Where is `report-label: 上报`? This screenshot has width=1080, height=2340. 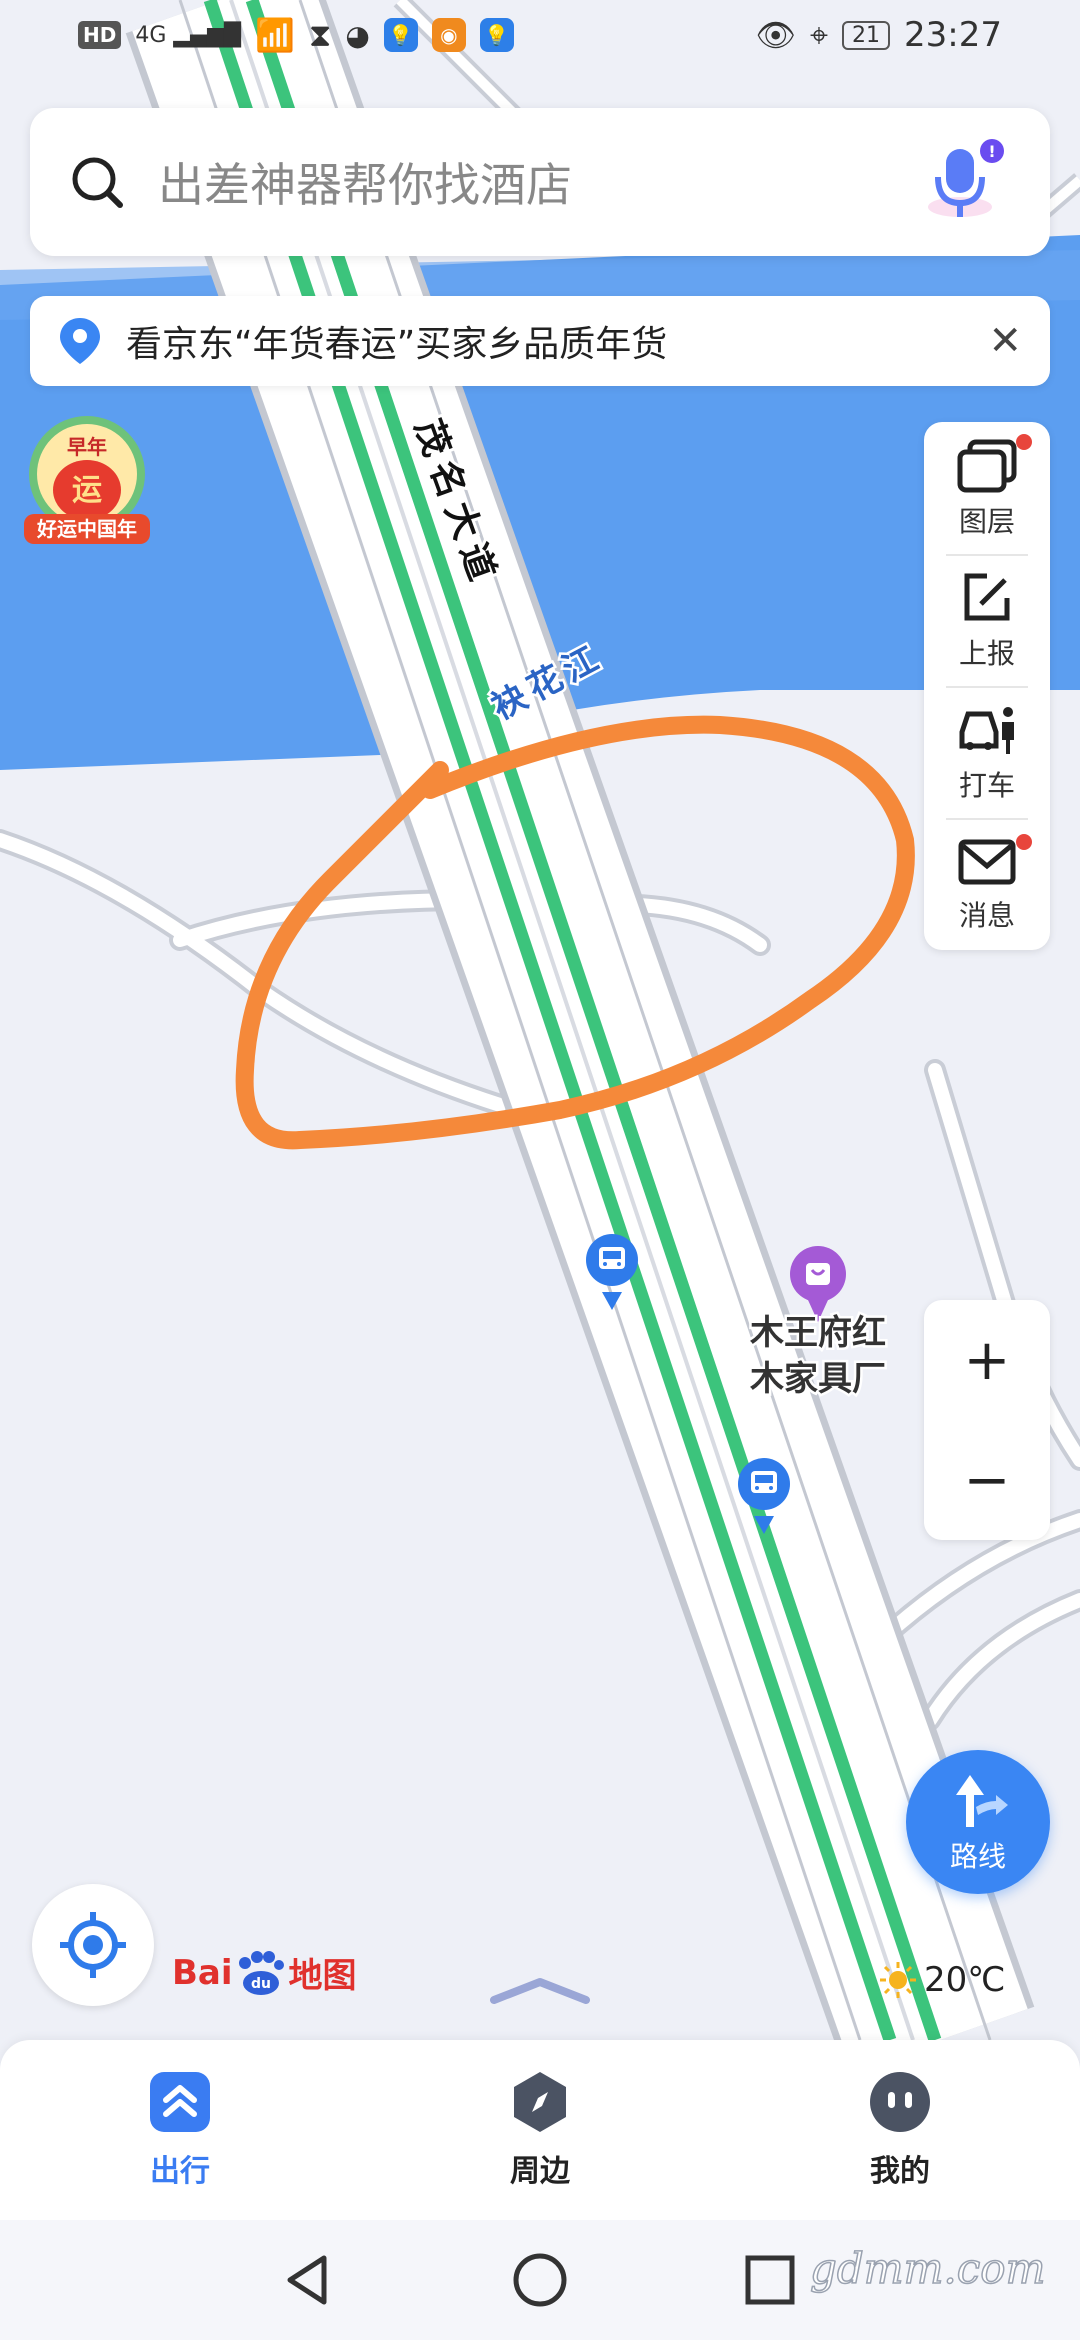 report-label: 上报 is located at coordinates (986, 653).